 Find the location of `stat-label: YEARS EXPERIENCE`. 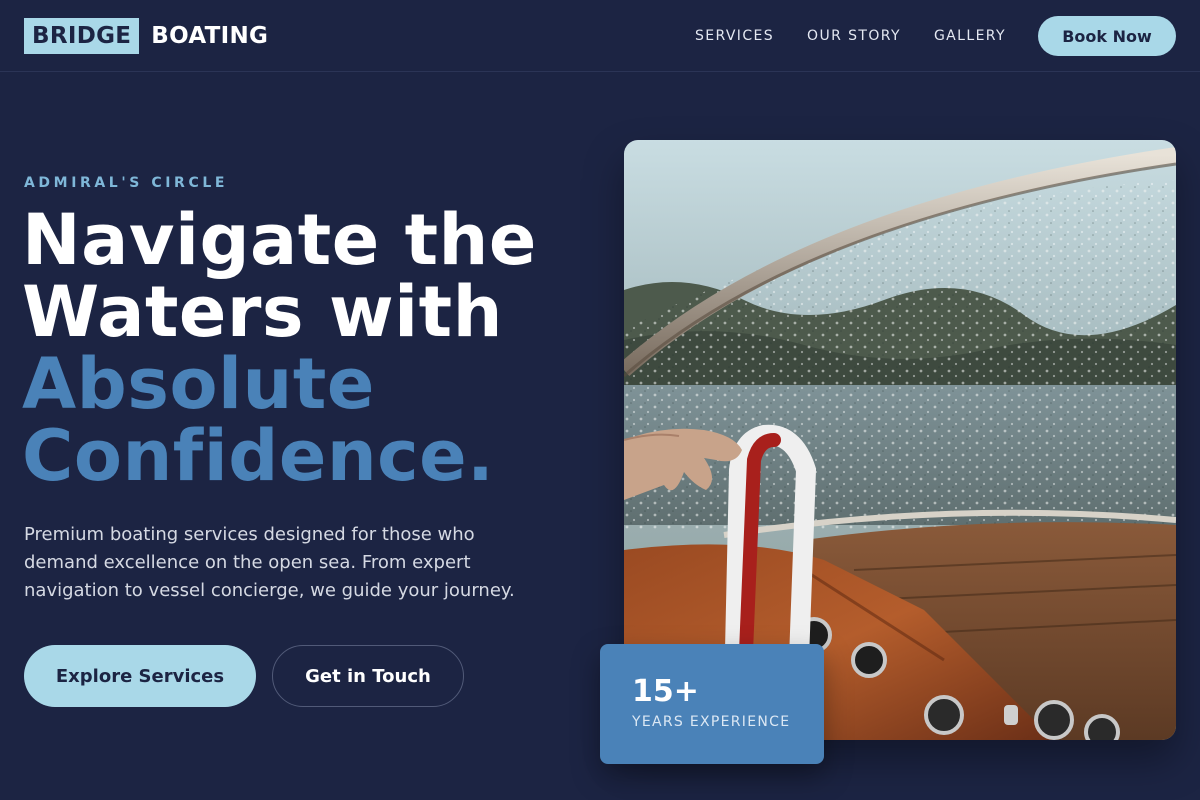

stat-label: YEARS EXPERIENCE is located at coordinates (711, 722).